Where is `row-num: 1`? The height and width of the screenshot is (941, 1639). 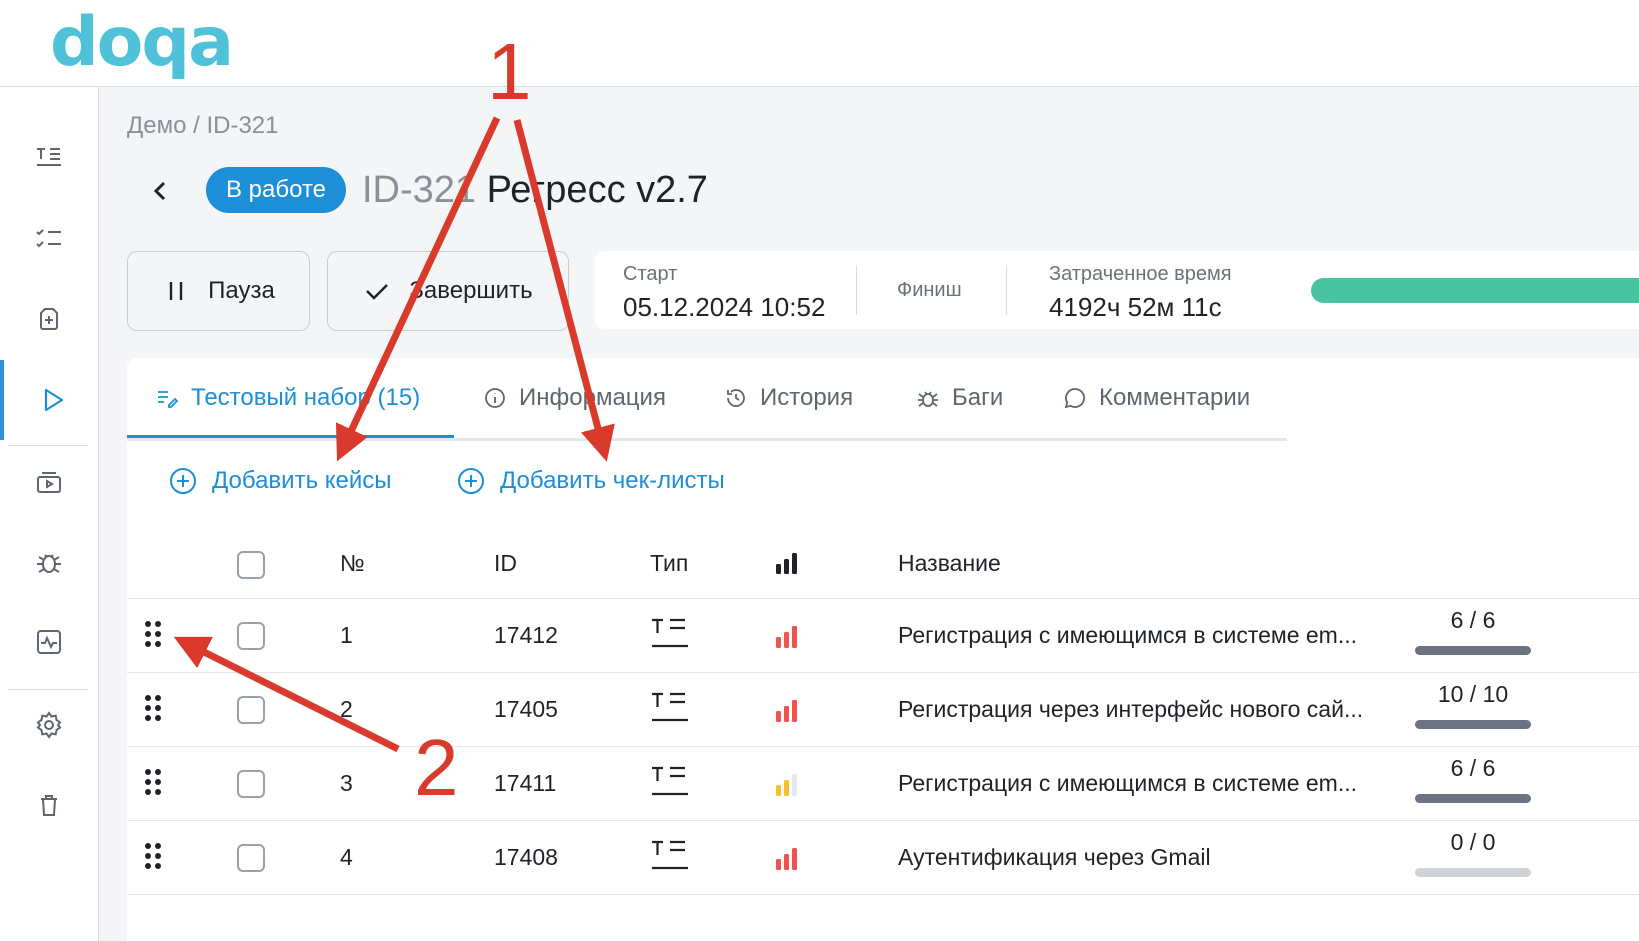
row-num: 1 is located at coordinates (346, 635).